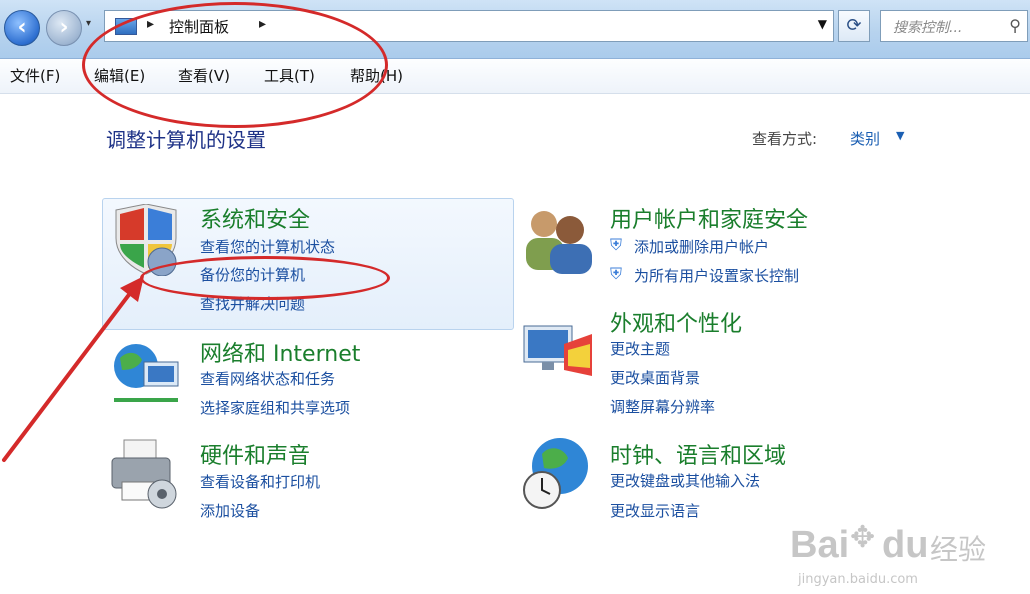 The image size is (1030, 594). Describe the element at coordinates (709, 218) in the screenshot. I see `category-user-accounts: 用户帐户和家庭安全` at that location.